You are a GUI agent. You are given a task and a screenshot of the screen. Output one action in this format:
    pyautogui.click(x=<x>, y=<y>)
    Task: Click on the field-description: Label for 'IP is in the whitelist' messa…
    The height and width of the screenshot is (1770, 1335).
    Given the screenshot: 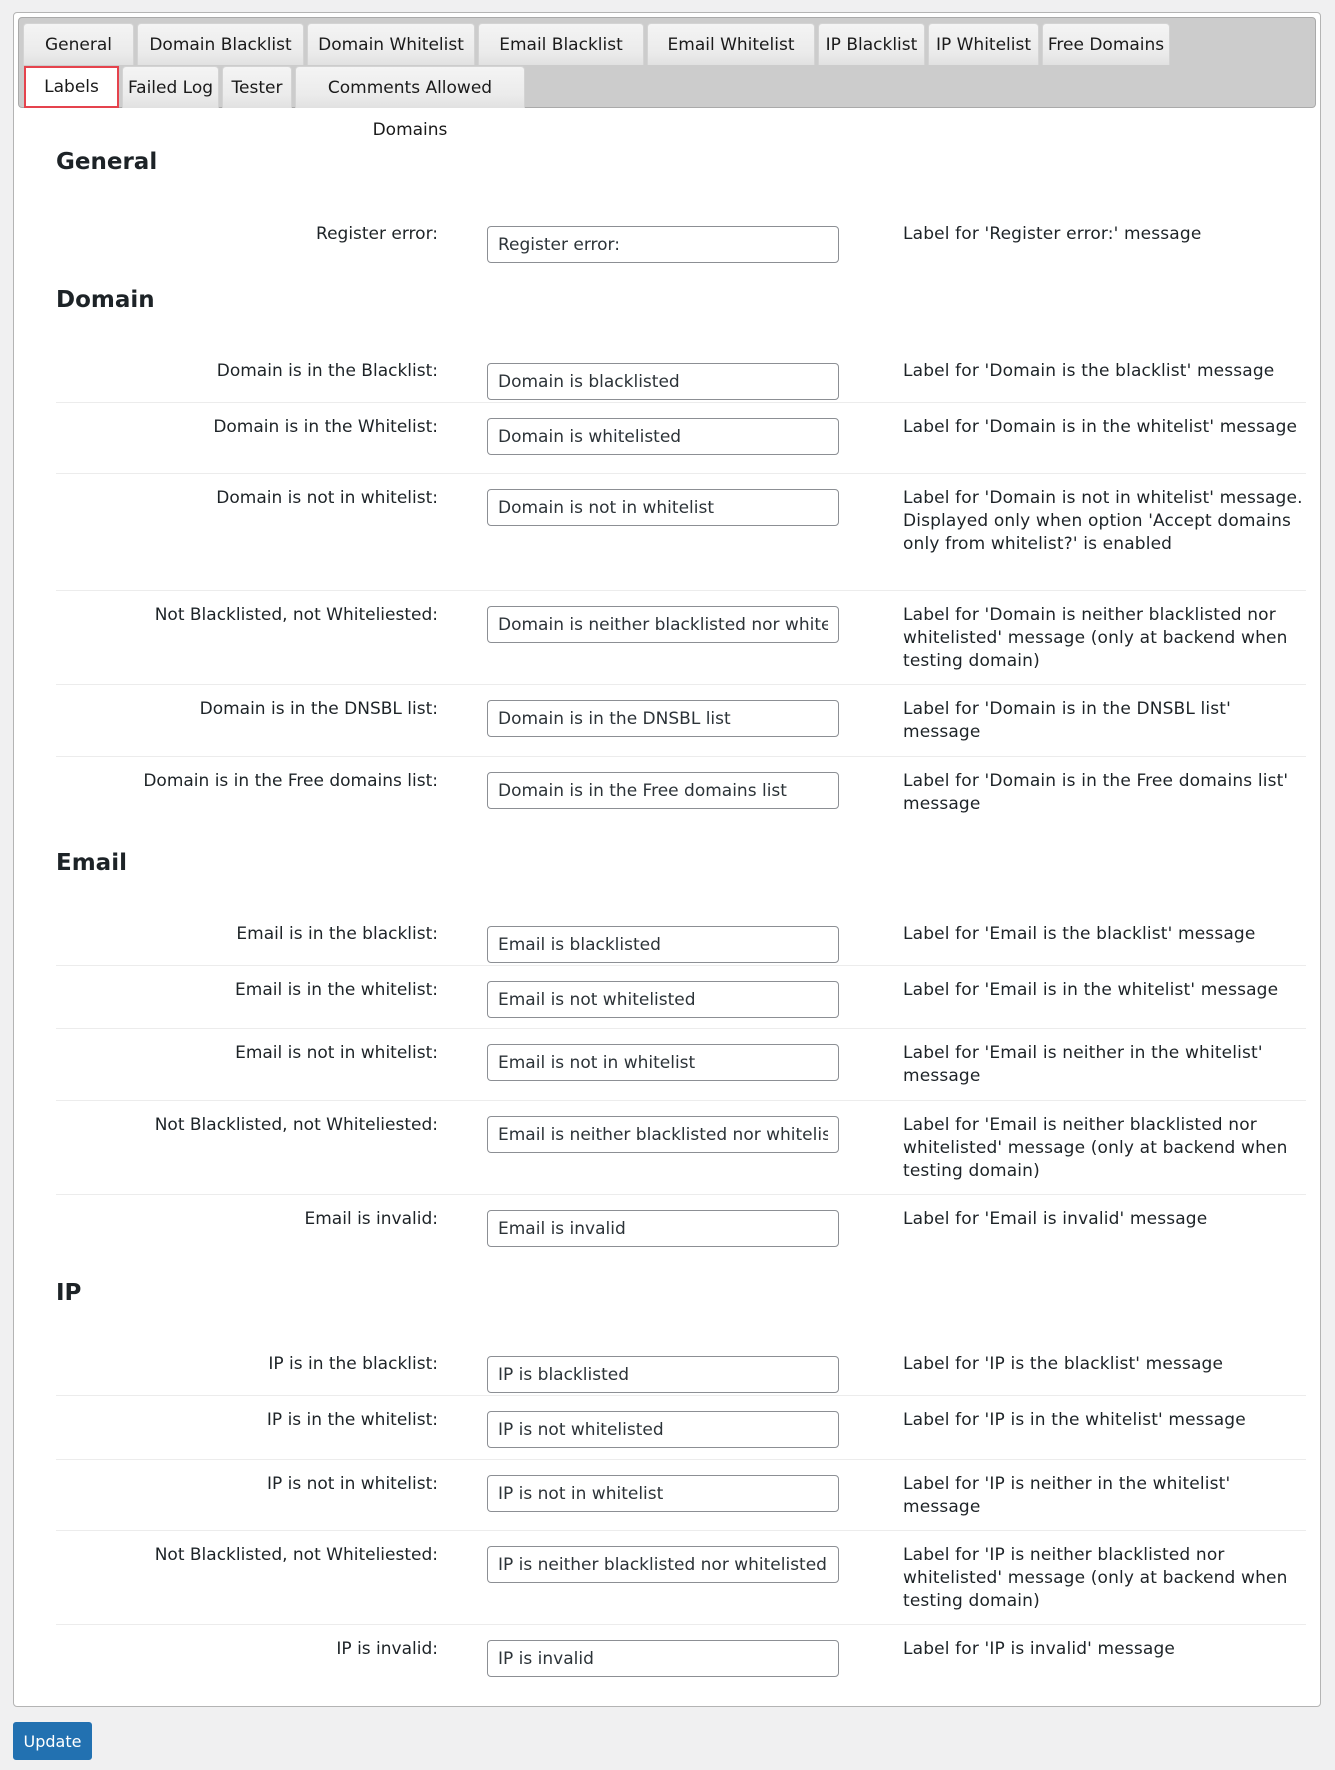 What is the action you would take?
    pyautogui.click(x=1074, y=1420)
    